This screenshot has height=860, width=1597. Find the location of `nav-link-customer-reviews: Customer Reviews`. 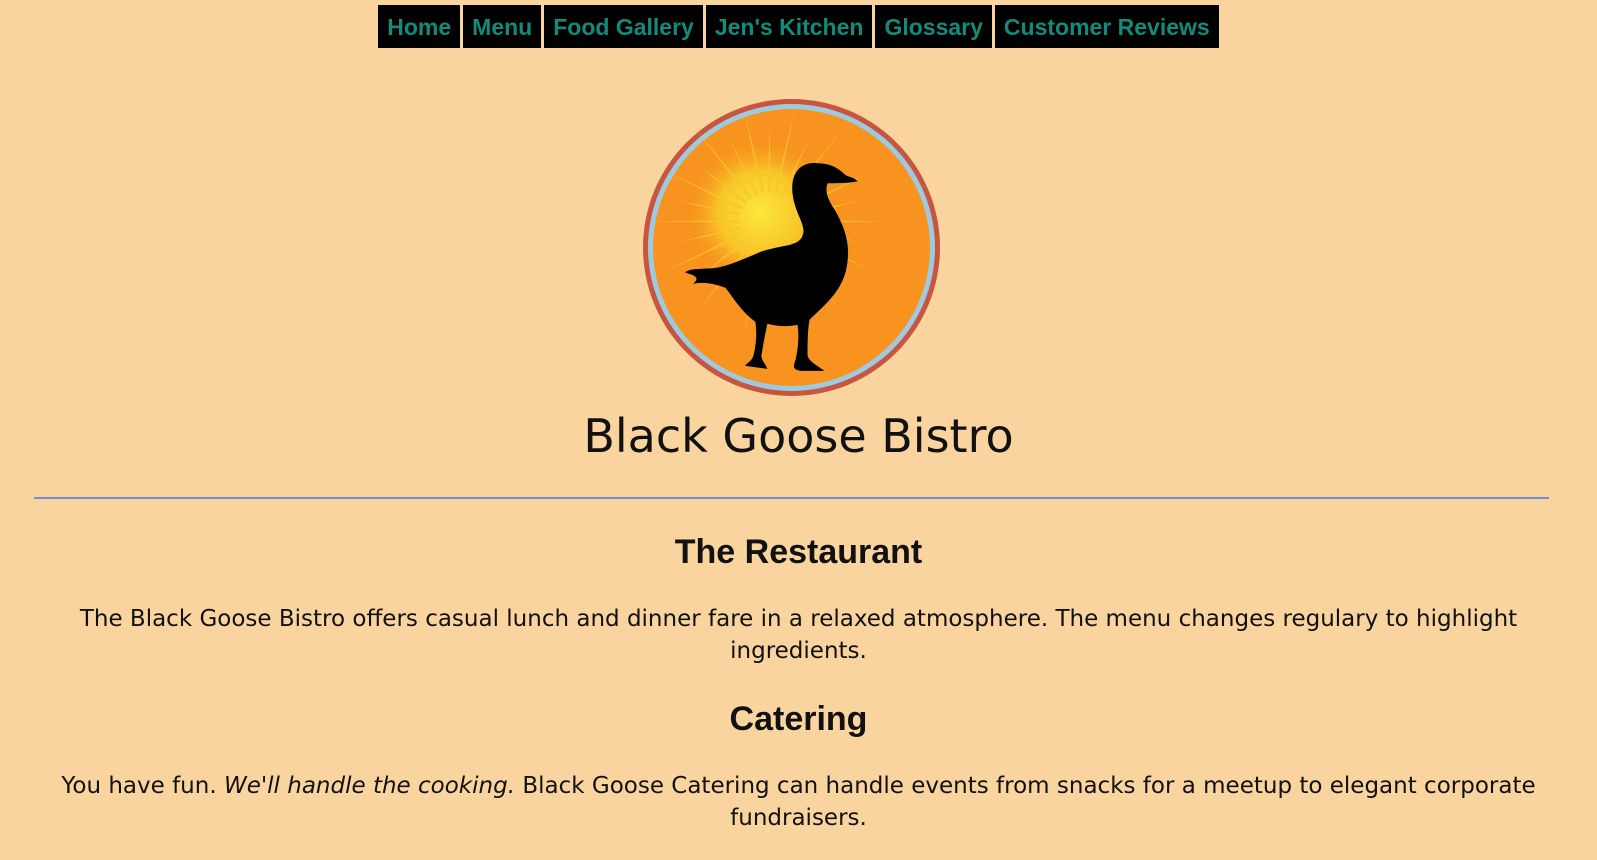

nav-link-customer-reviews: Customer Reviews is located at coordinates (1106, 26).